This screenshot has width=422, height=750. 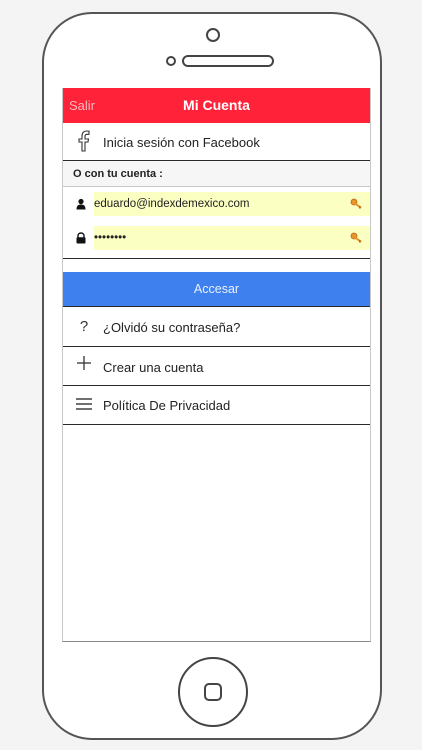 I want to click on form-divider, so click(x=216, y=265).